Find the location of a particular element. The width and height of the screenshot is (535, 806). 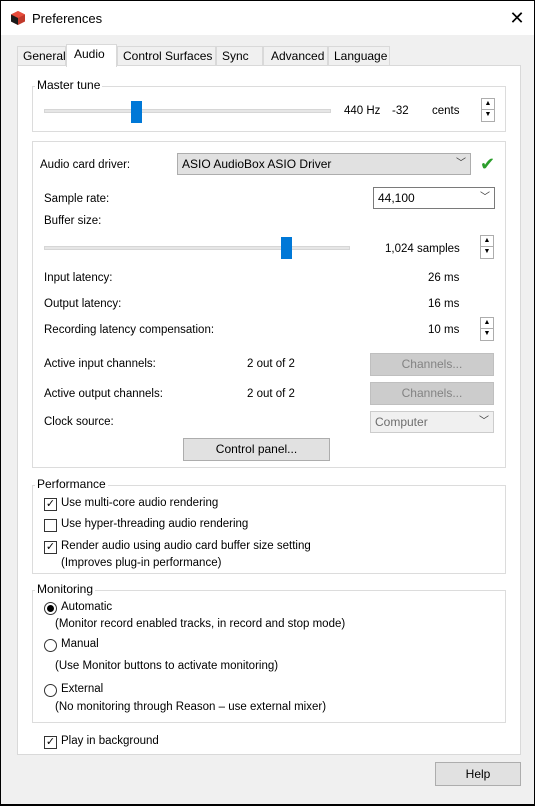

input-latency-label: Input latency: is located at coordinates (78, 278).